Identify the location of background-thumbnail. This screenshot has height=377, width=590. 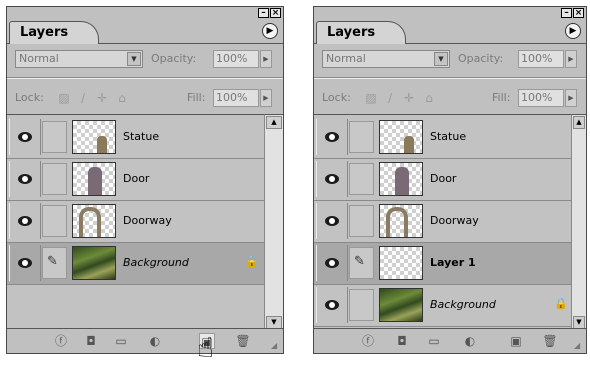
(401, 305).